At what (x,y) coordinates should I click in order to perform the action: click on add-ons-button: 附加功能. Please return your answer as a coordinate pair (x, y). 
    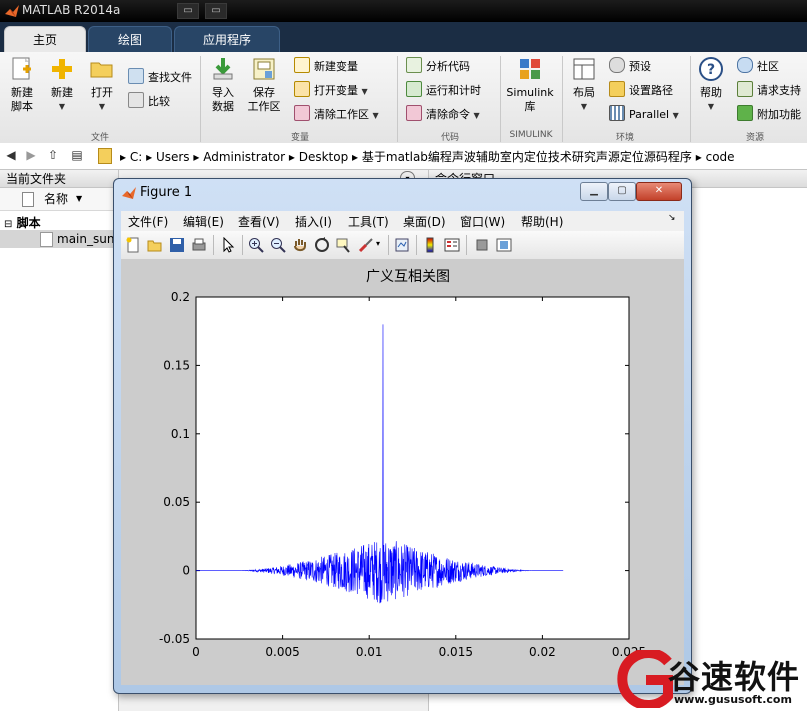
    Looking at the image, I should click on (769, 114).